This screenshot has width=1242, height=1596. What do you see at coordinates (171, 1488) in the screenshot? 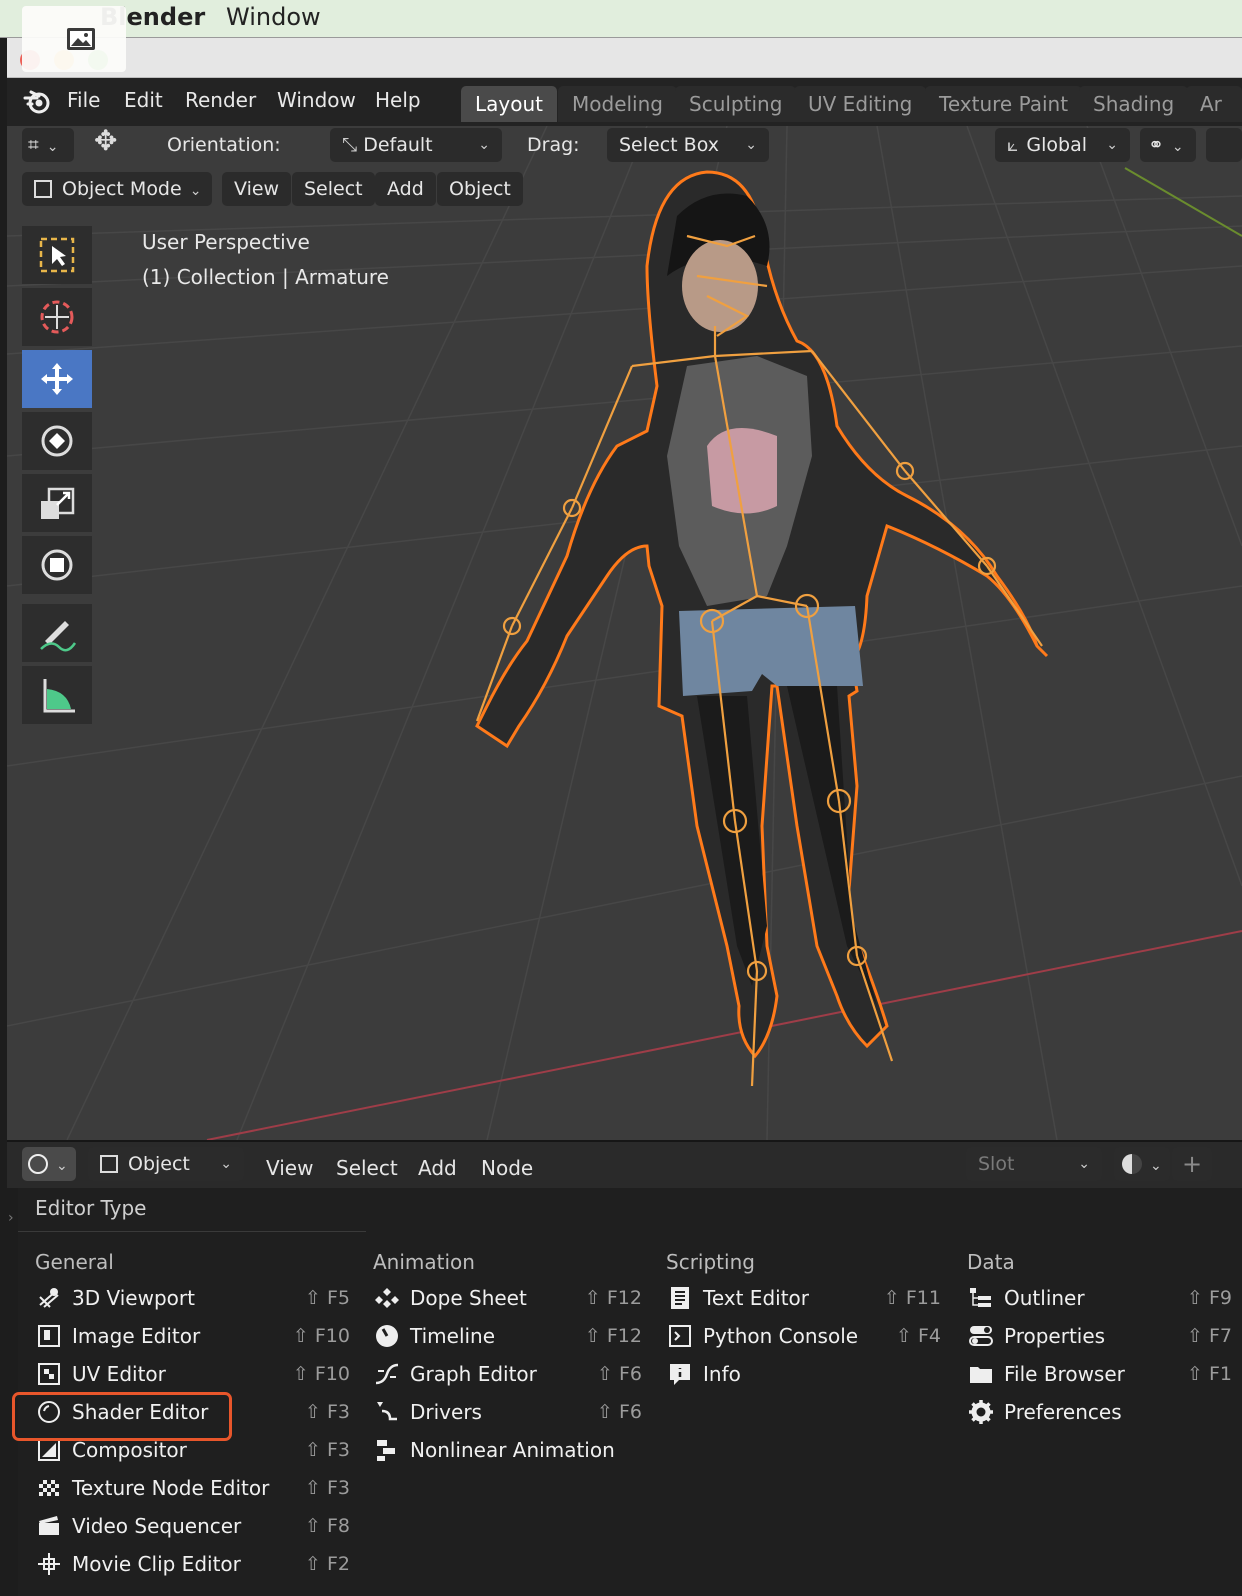
I see `item-label: Texture Node Editor` at bounding box center [171, 1488].